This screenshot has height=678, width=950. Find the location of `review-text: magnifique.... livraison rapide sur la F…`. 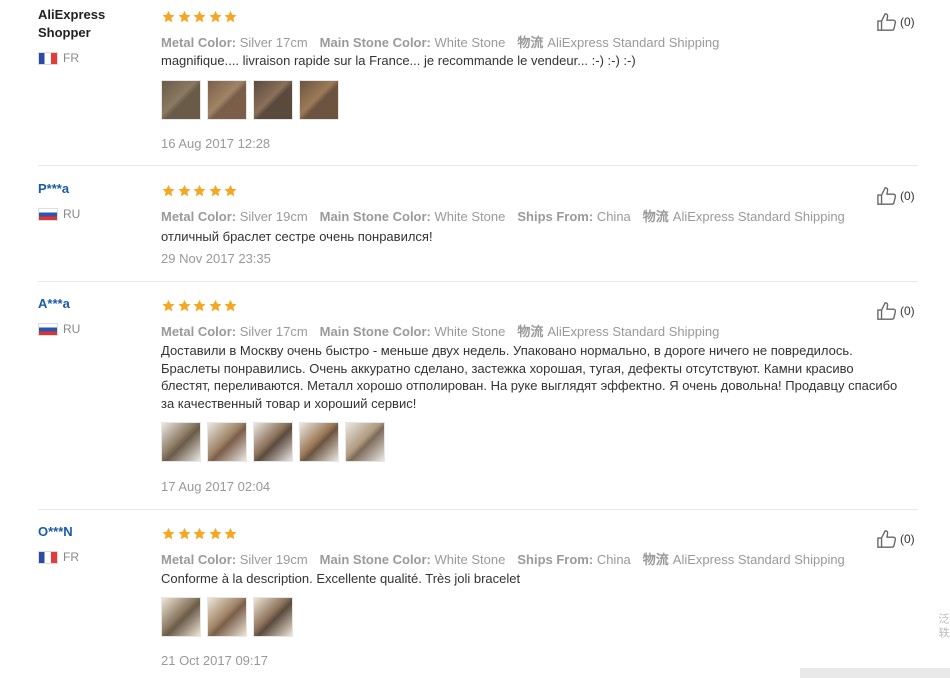

review-text: magnifique.... livraison rapide sur la F… is located at coordinates (398, 60).